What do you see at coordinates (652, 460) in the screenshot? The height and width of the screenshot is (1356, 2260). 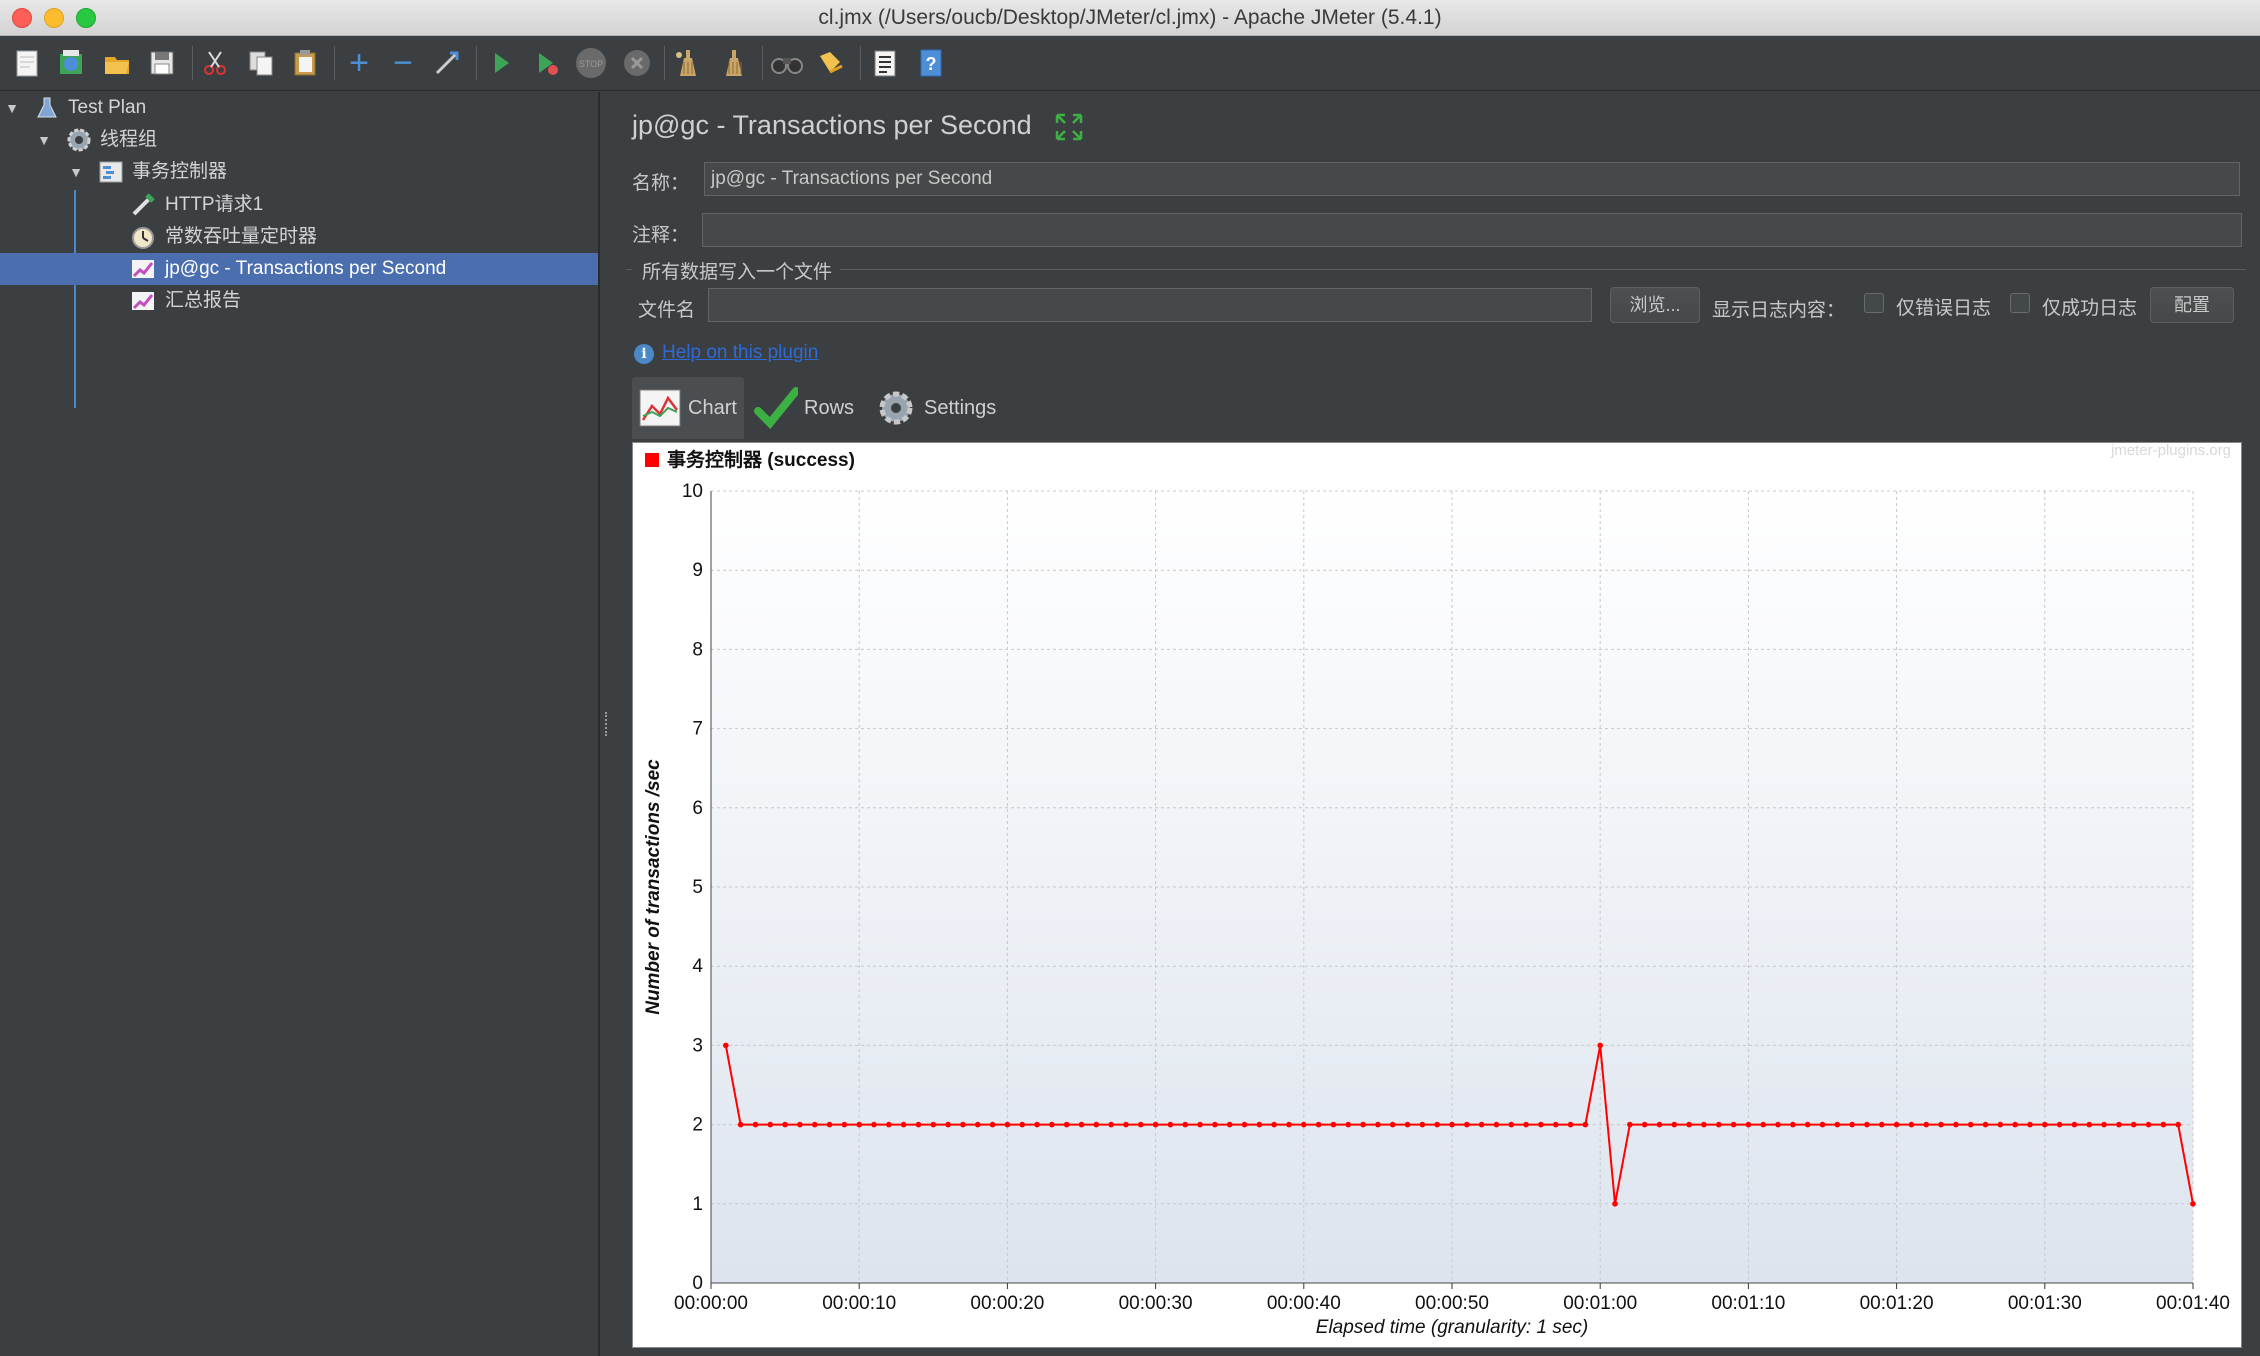 I see `legend-swatch` at bounding box center [652, 460].